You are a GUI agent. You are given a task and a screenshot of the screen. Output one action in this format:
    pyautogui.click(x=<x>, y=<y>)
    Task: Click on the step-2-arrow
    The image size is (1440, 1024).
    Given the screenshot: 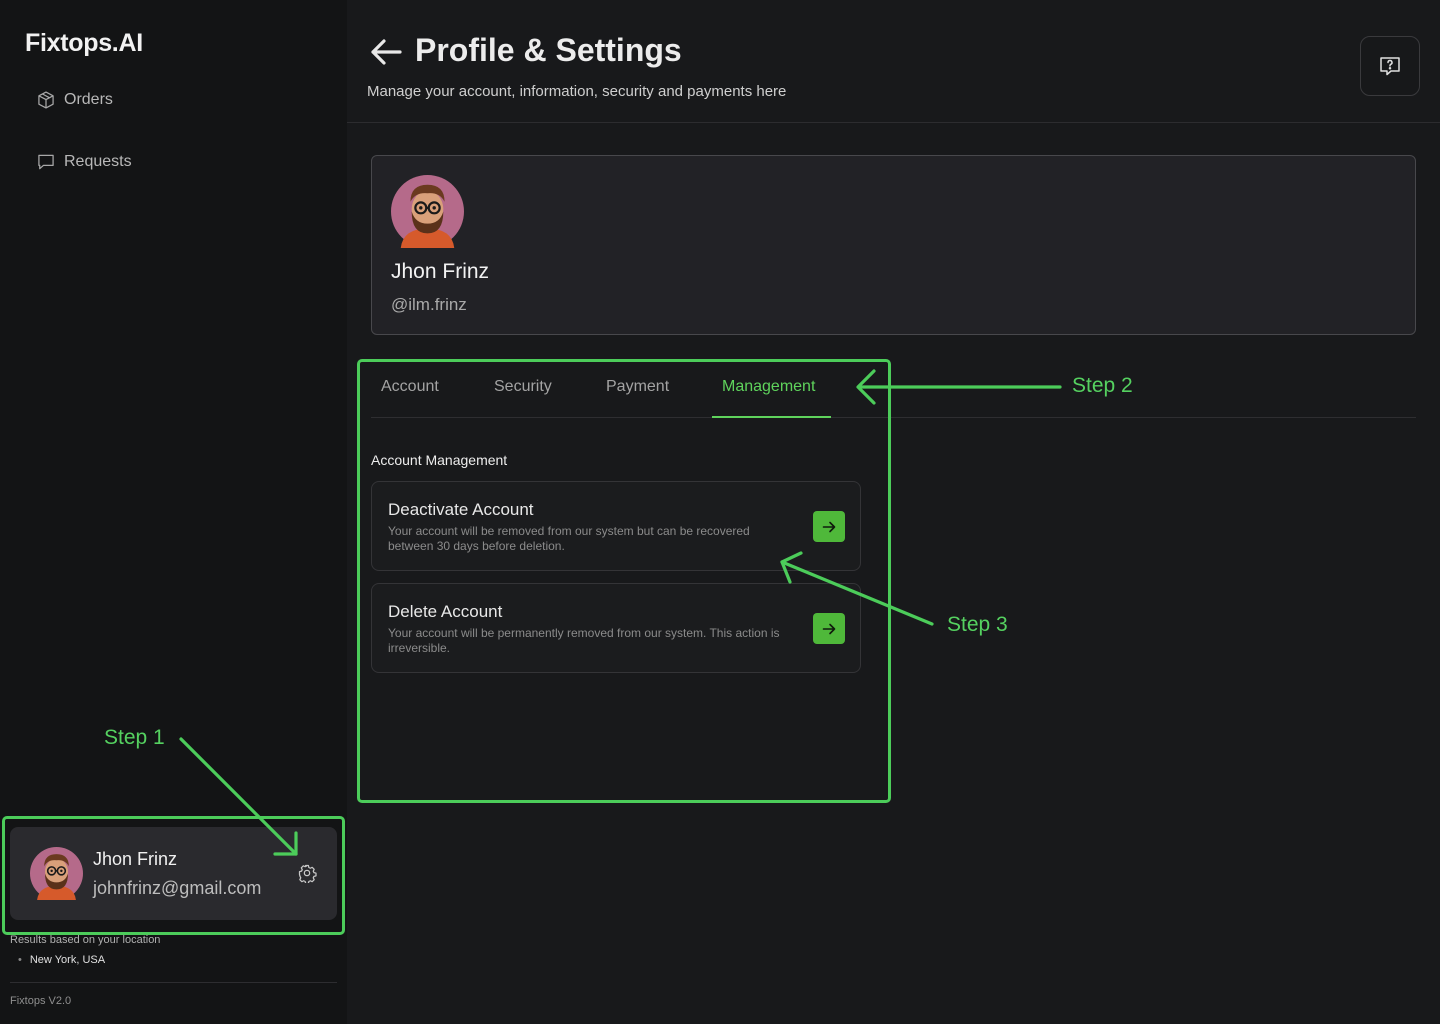 What is the action you would take?
    pyautogui.click(x=959, y=387)
    